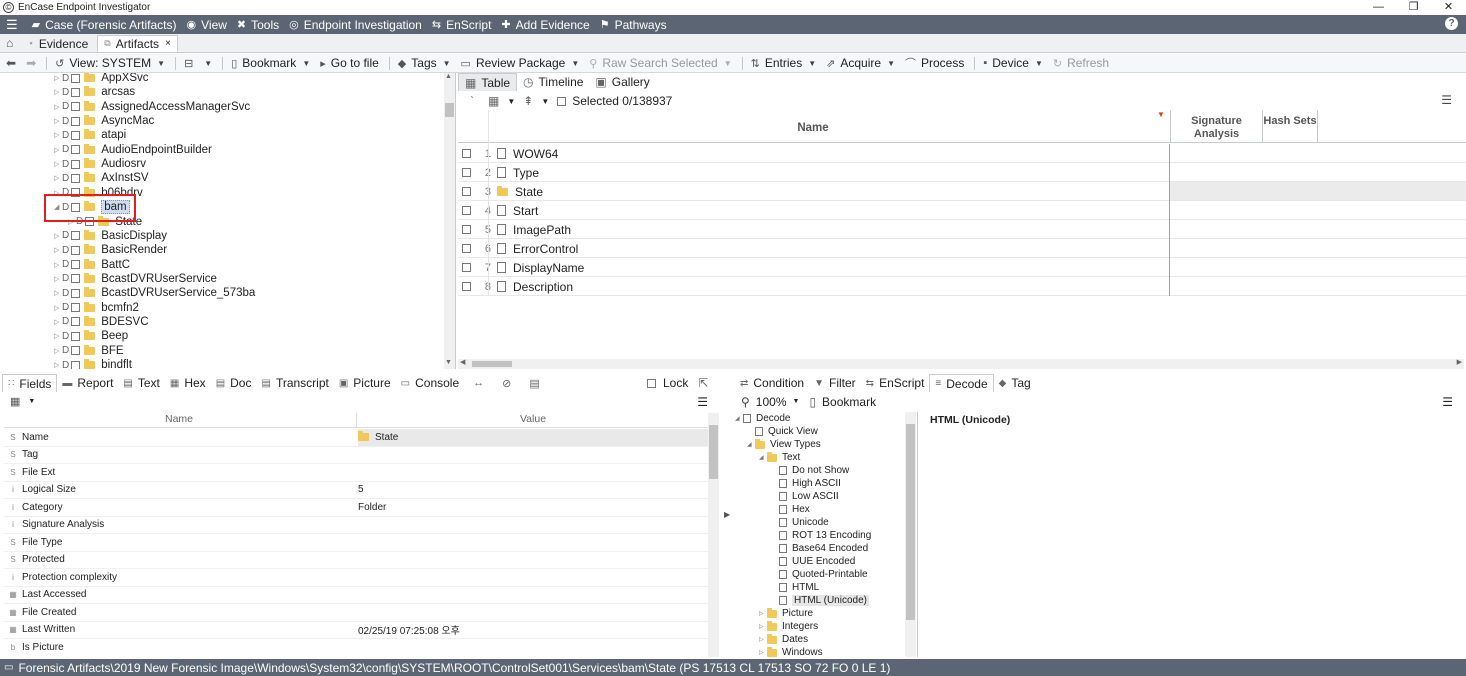  What do you see at coordinates (790, 509) in the screenshot?
I see `decode-tree-item: Hex` at bounding box center [790, 509].